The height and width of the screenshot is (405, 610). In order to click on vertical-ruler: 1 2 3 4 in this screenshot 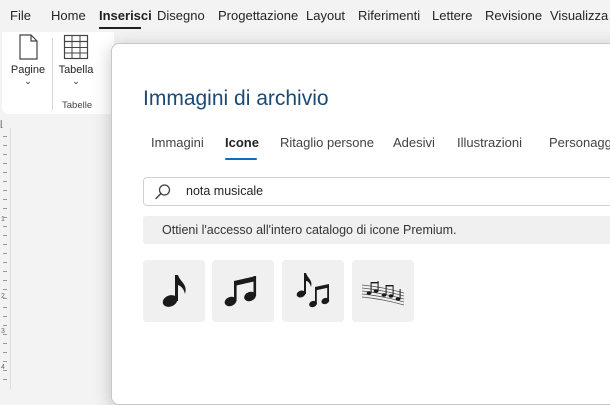, I will do `click(5, 258)`.